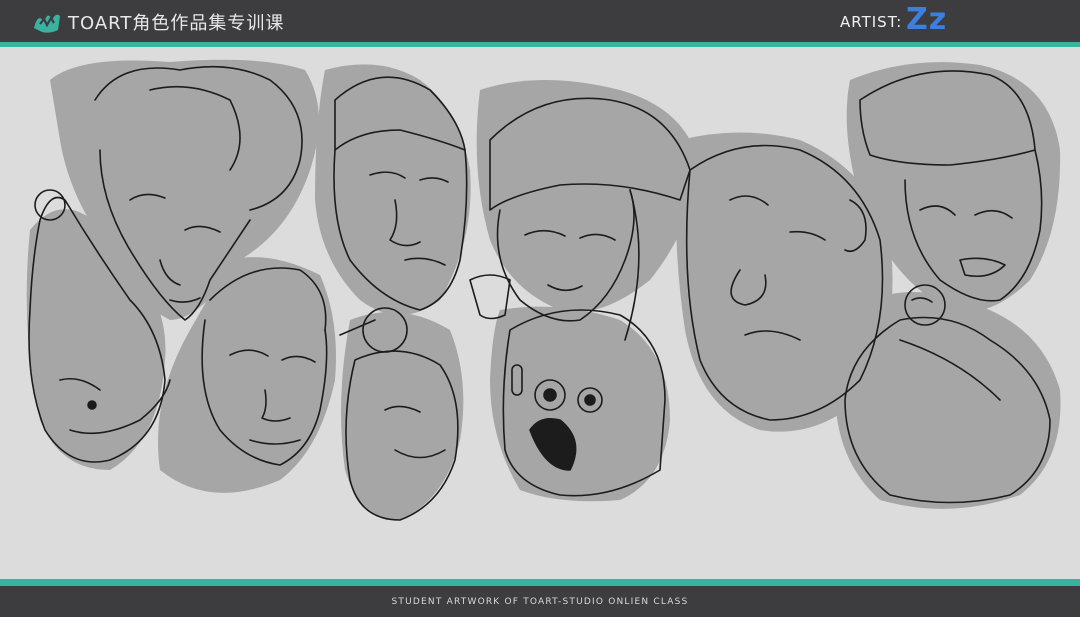 This screenshot has height=617, width=1080. Describe the element at coordinates (47, 23) in the screenshot. I see `toart-logo-icon` at that location.